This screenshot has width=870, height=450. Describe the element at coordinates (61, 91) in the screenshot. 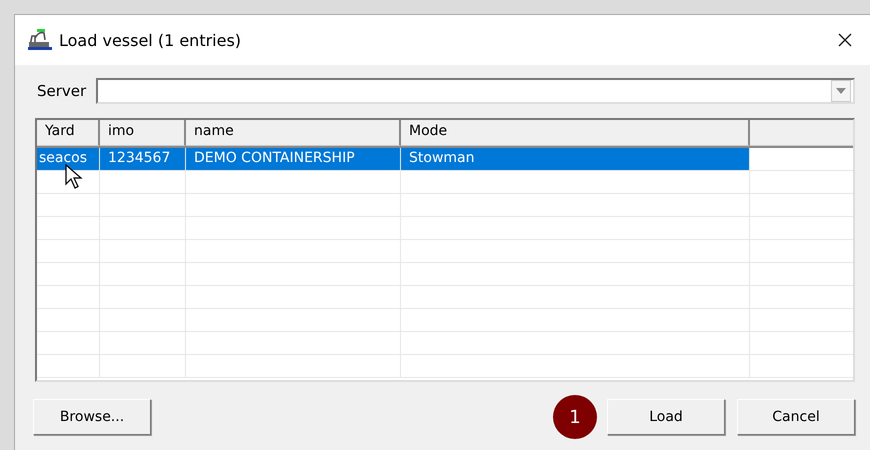

I see `server-label: Server` at that location.